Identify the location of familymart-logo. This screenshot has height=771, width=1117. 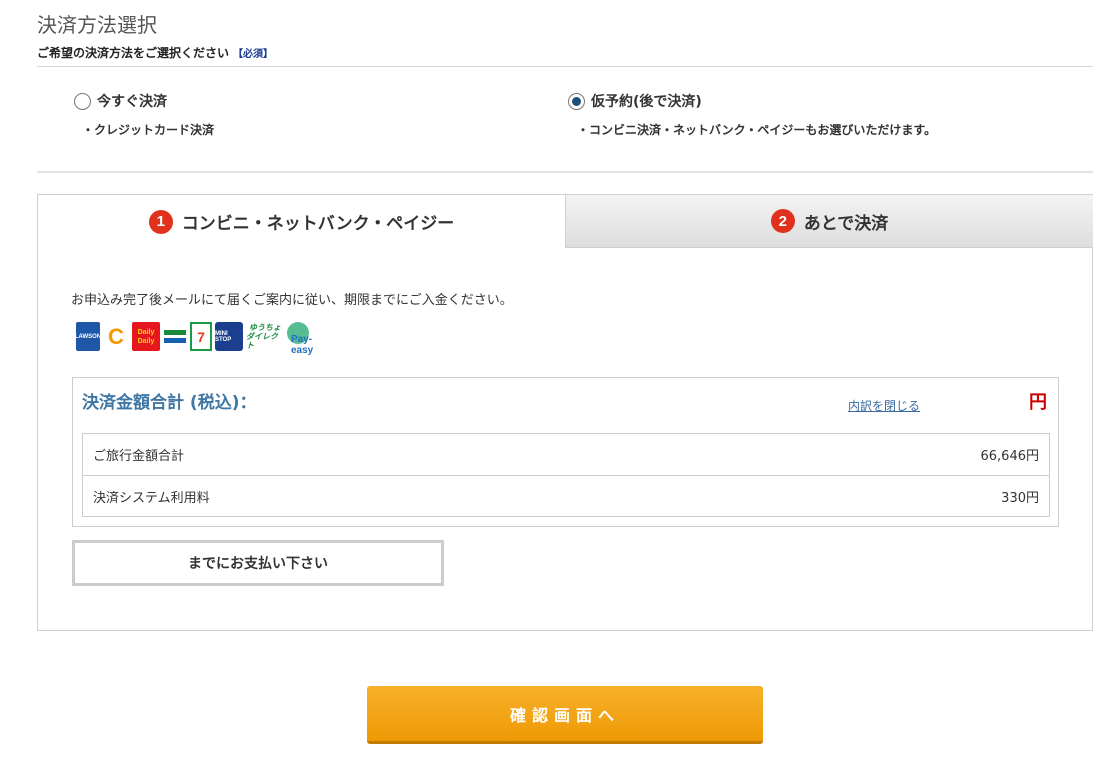
(175, 336).